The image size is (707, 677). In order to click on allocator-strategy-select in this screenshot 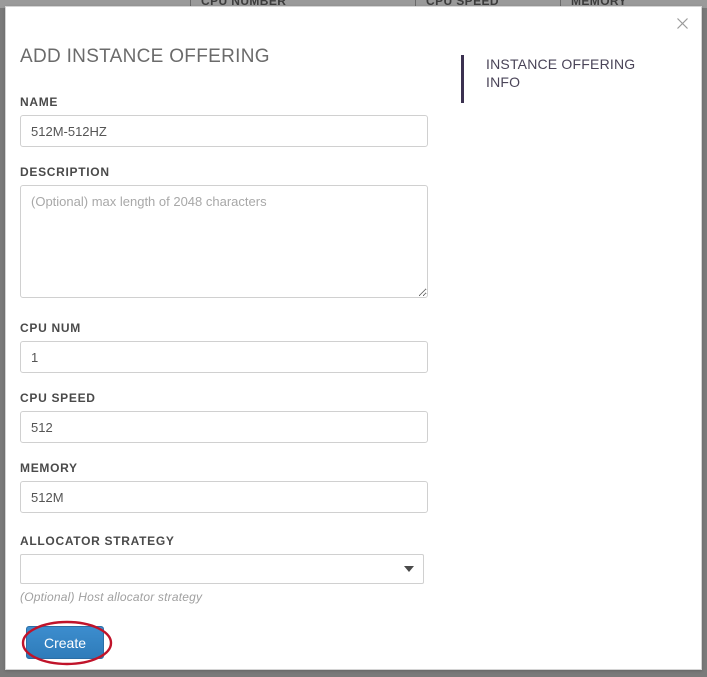, I will do `click(222, 569)`.